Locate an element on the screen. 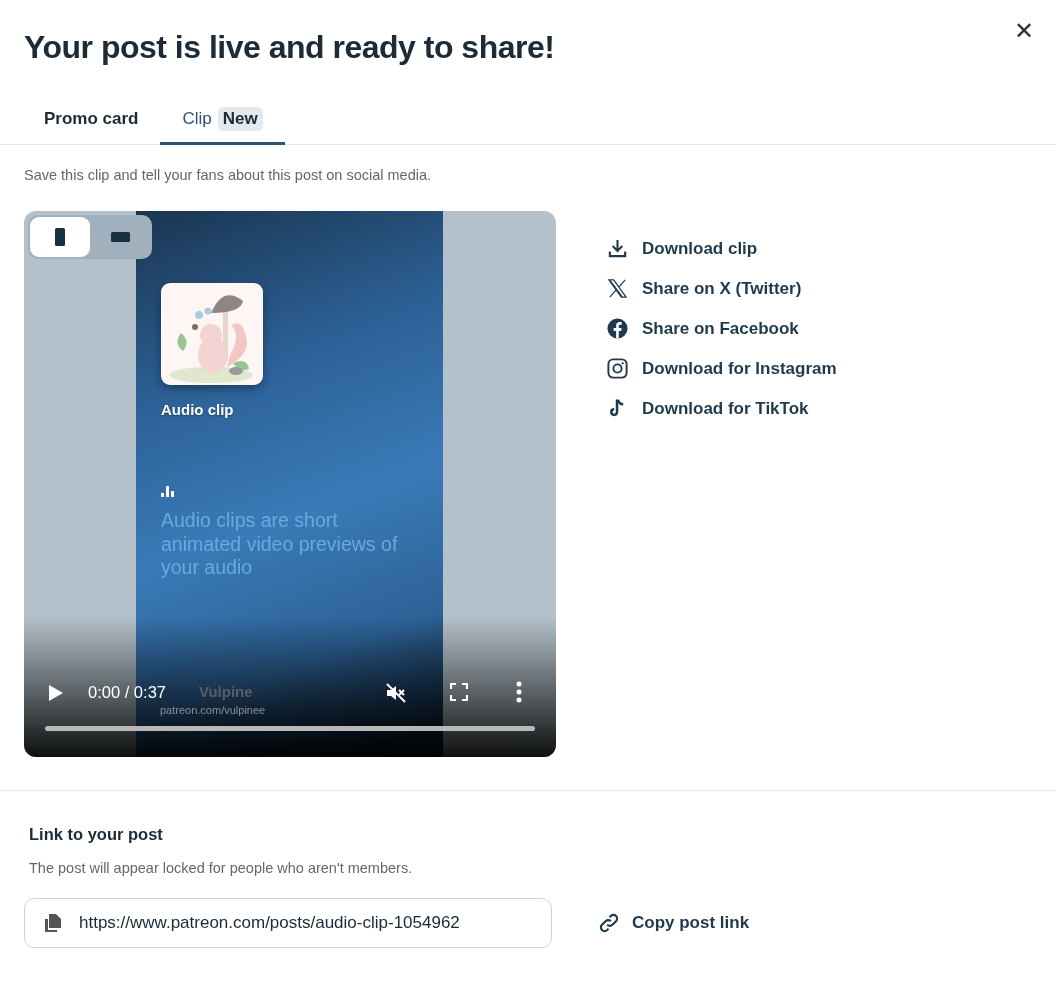 Image resolution: width=1056 pixels, height=981 pixels. portrait-toggle is located at coordinates (60, 237).